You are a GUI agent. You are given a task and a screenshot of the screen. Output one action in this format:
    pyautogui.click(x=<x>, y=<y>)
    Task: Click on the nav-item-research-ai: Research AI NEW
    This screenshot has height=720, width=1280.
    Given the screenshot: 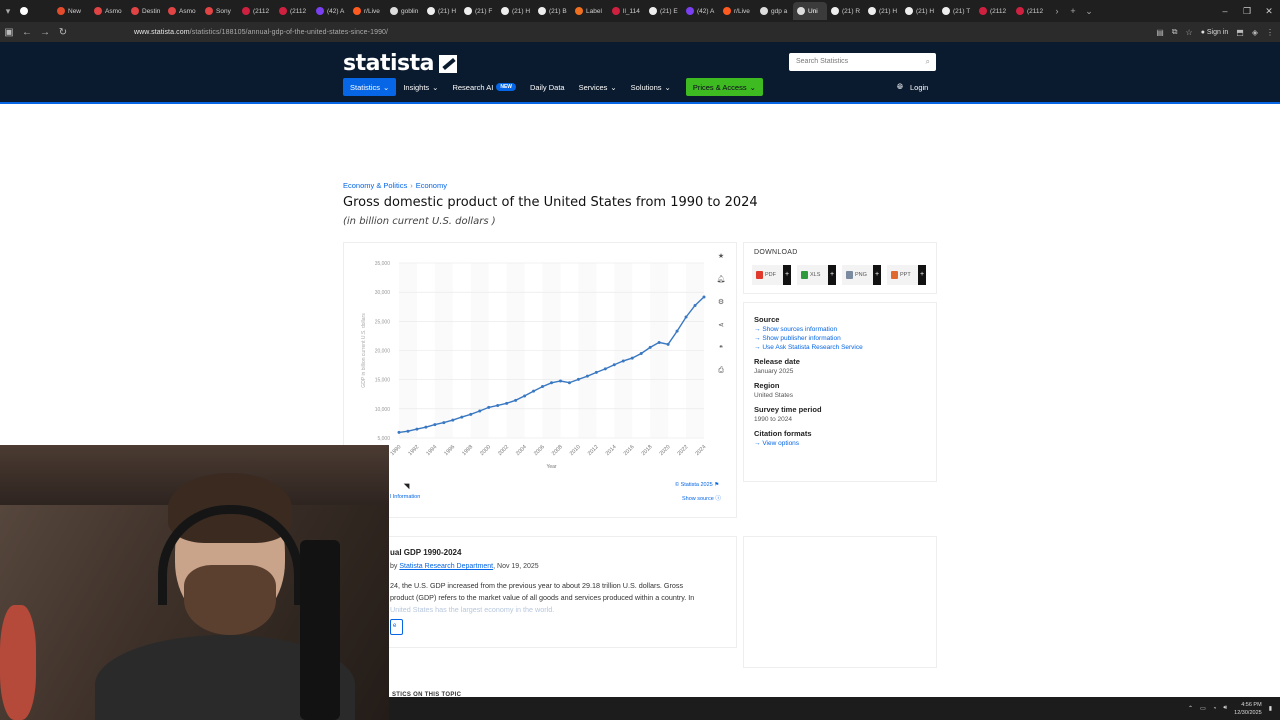 What is the action you would take?
    pyautogui.click(x=484, y=87)
    